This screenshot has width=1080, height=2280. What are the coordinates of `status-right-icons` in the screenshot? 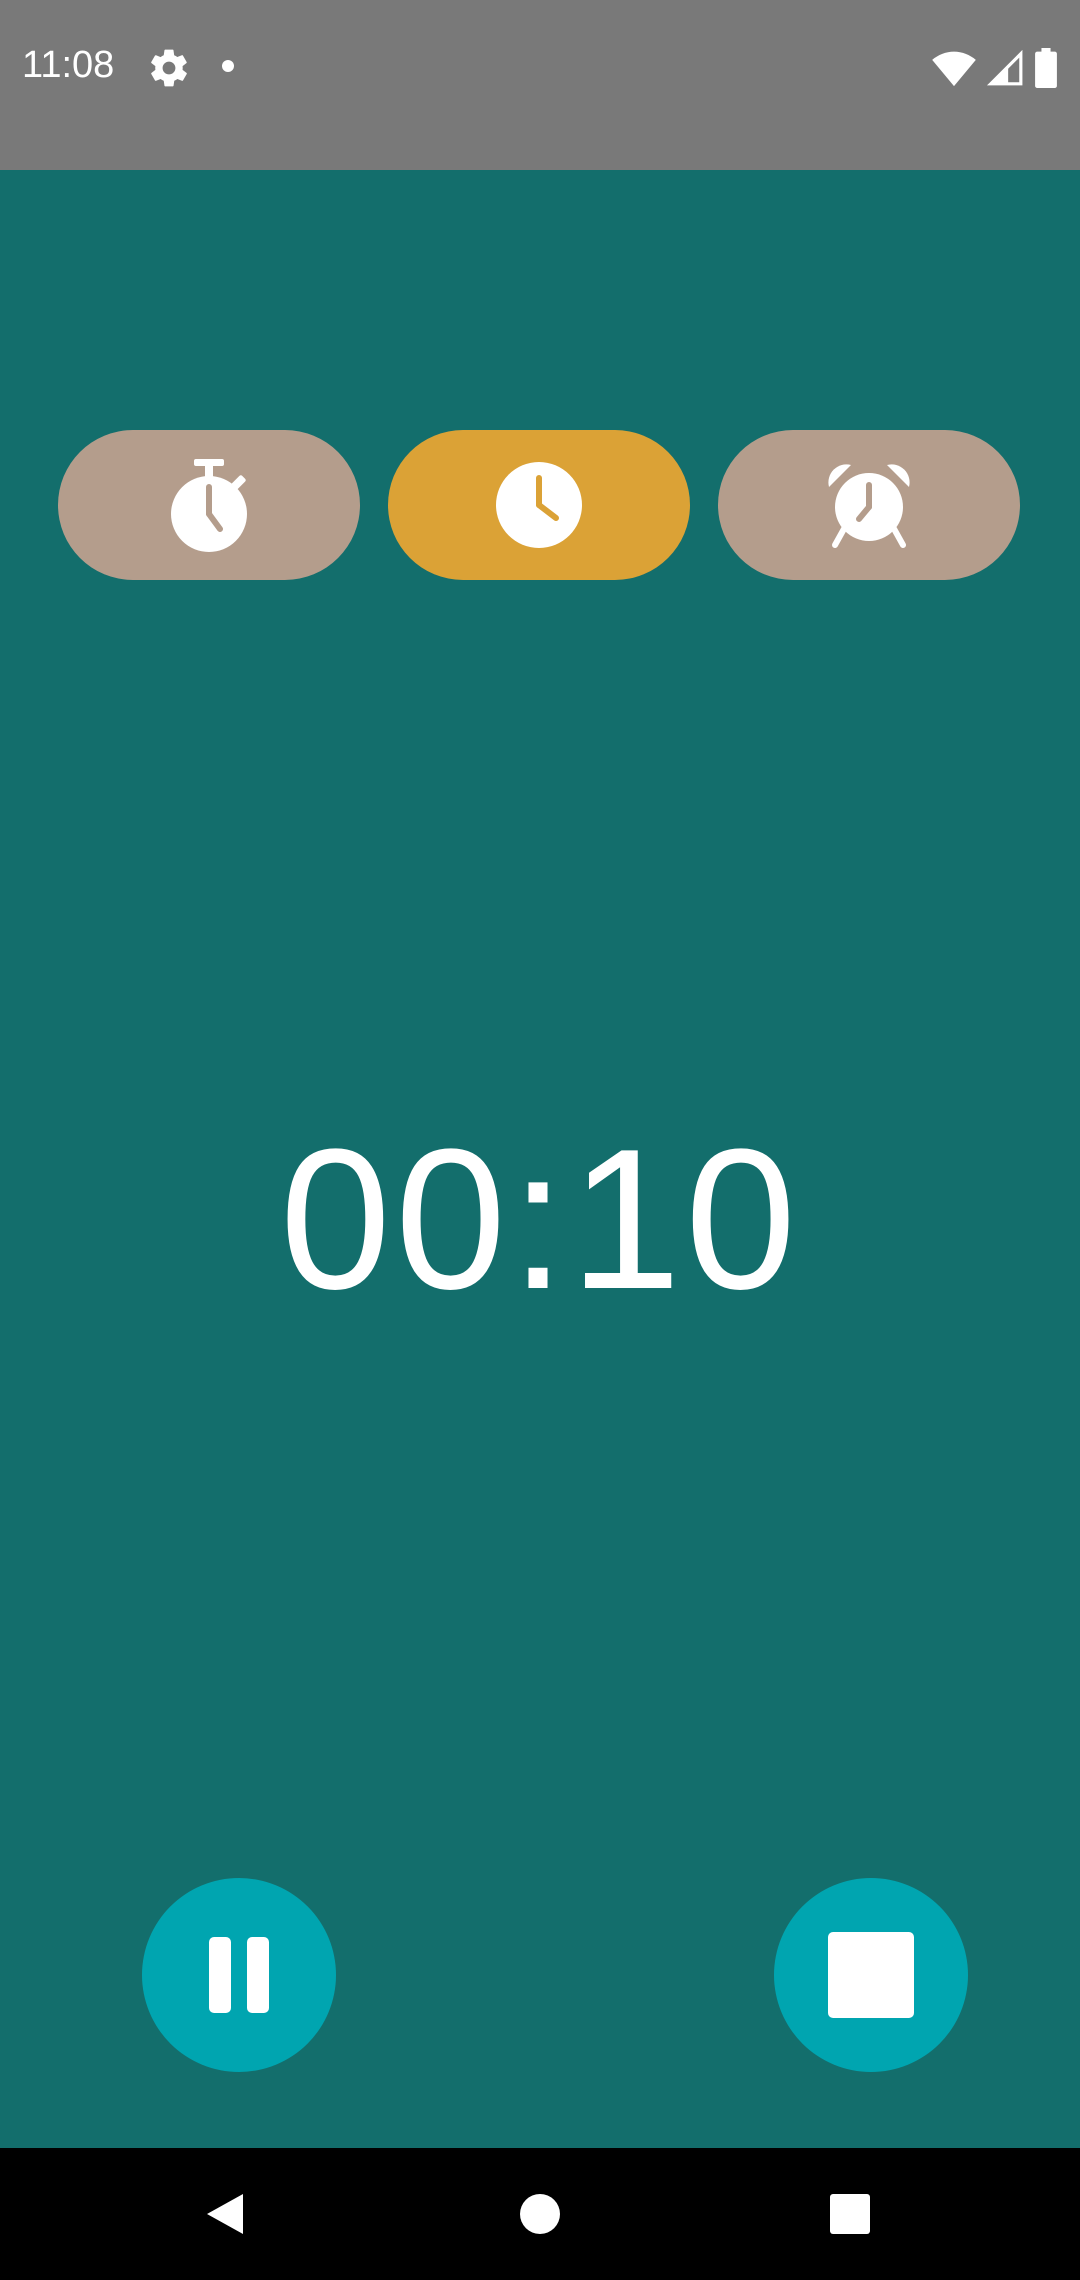 It's located at (995, 68).